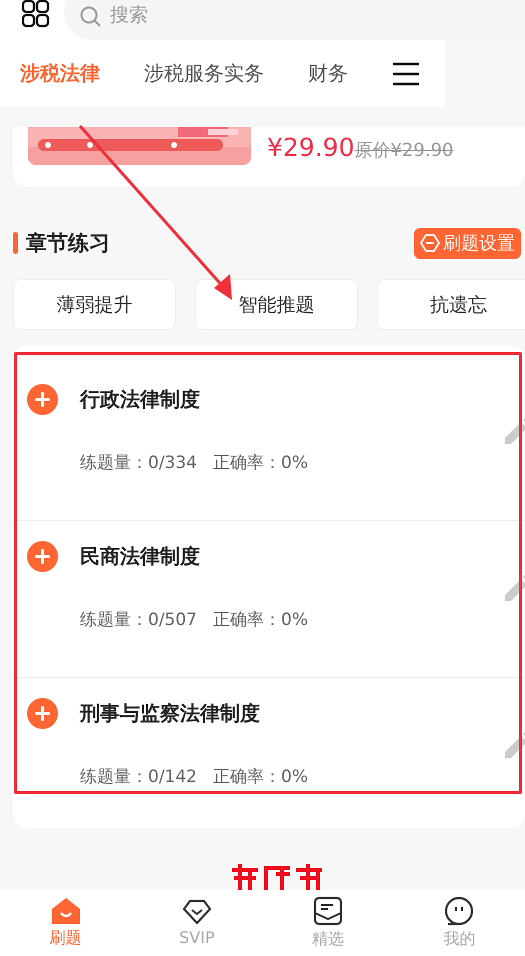 This screenshot has height=956, width=525. I want to click on category-tab: 财务, so click(328, 73).